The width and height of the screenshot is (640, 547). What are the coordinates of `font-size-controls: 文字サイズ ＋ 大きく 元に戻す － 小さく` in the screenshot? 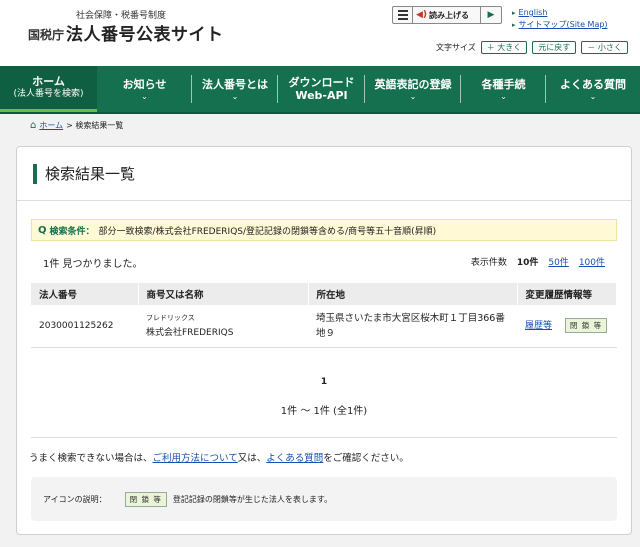 It's located at (532, 47).